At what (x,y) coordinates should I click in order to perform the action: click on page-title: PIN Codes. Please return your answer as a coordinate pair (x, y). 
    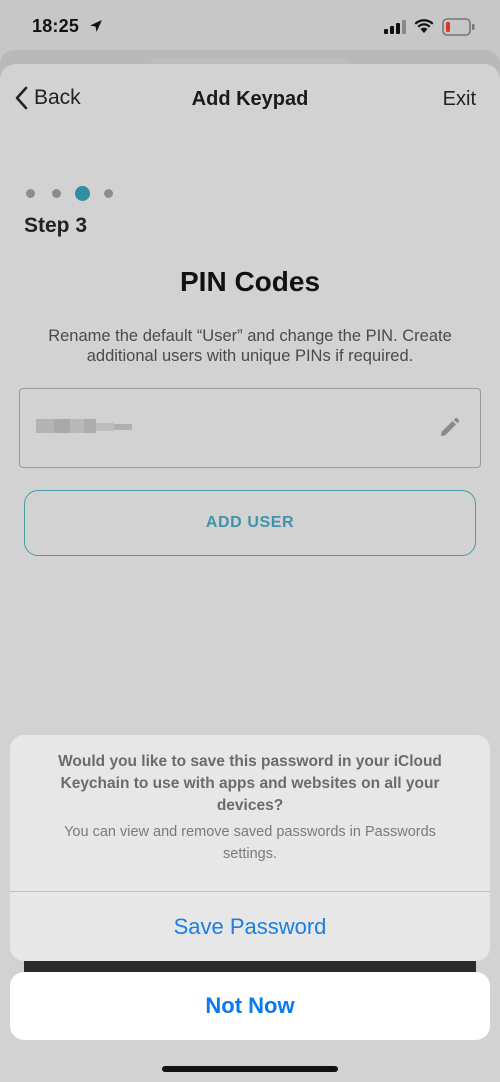
    Looking at the image, I should click on (250, 281).